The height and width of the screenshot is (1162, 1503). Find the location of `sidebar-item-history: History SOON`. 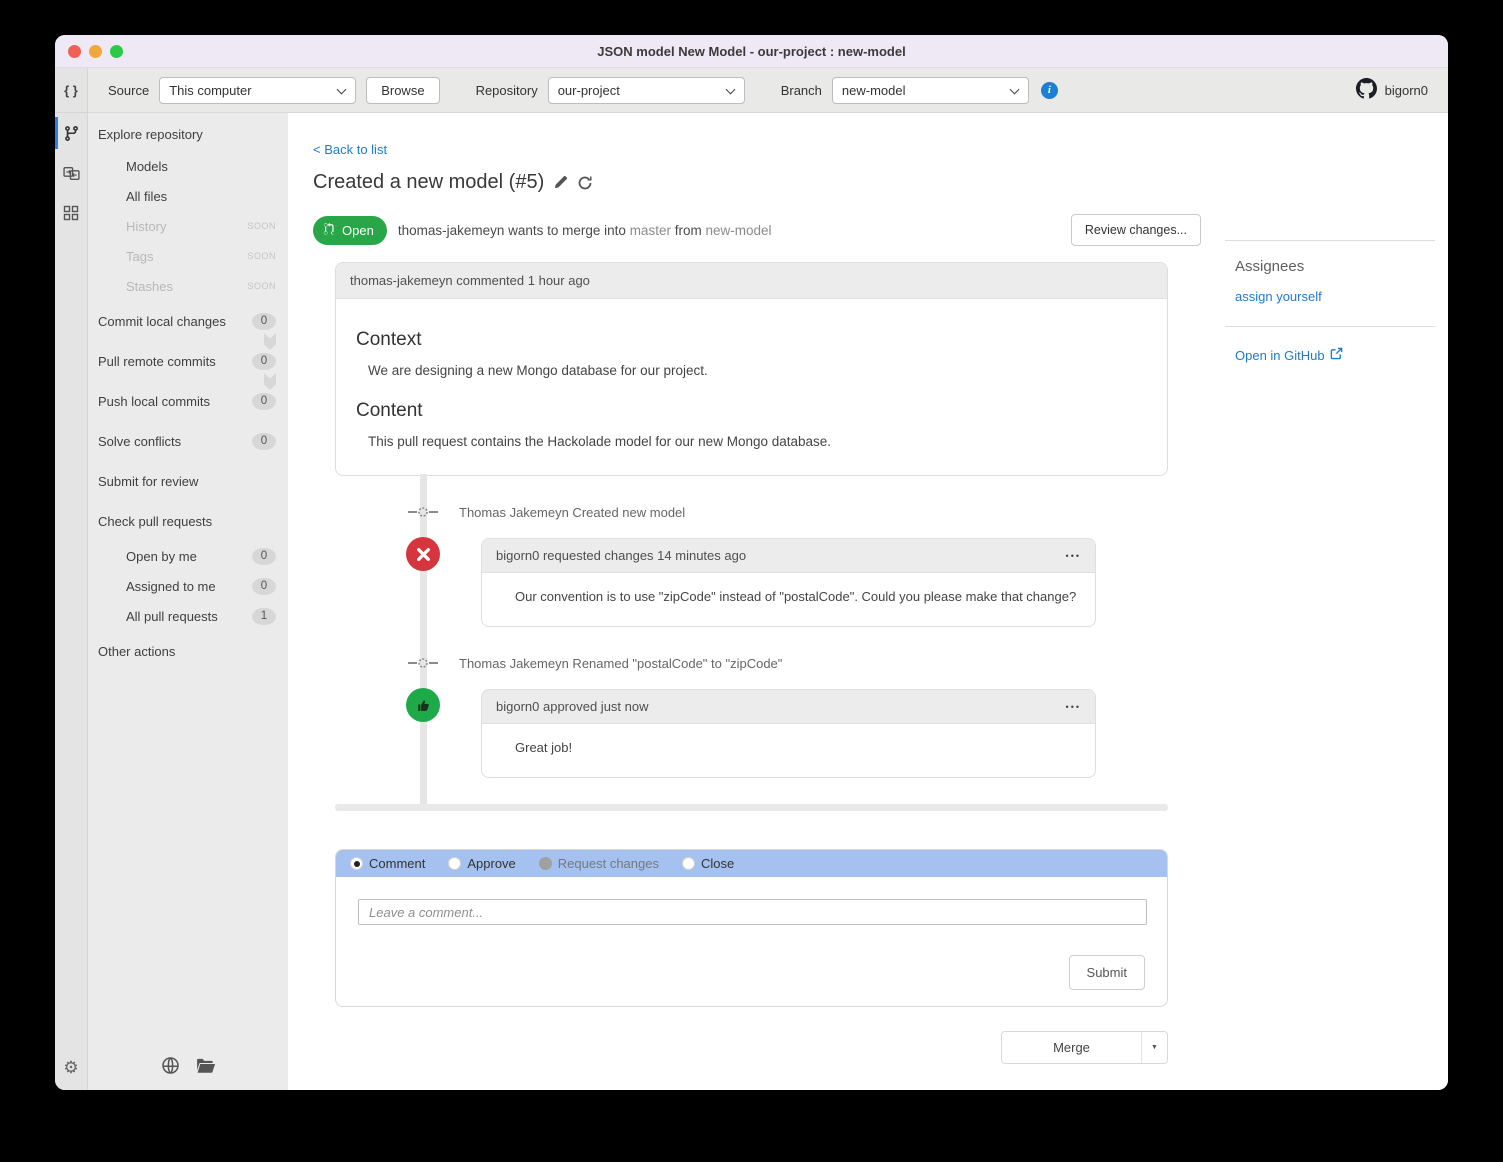

sidebar-item-history: History SOON is located at coordinates (201, 226).